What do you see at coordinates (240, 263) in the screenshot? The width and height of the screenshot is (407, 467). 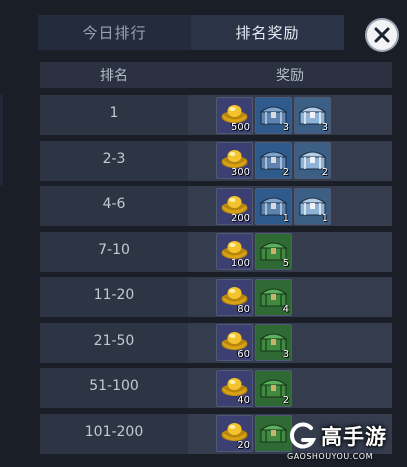 I see `reward-count: 100` at bounding box center [240, 263].